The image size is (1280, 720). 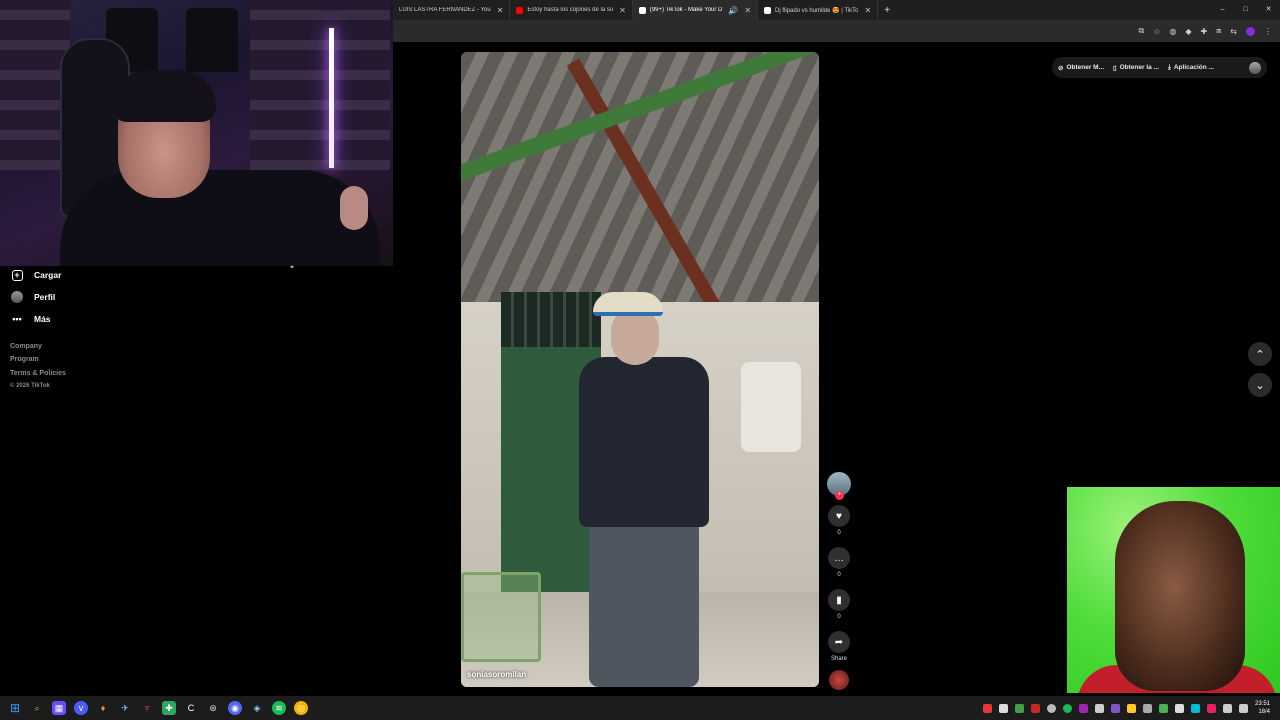 I want to click on speaker-icon: 🔊, so click(x=733, y=10).